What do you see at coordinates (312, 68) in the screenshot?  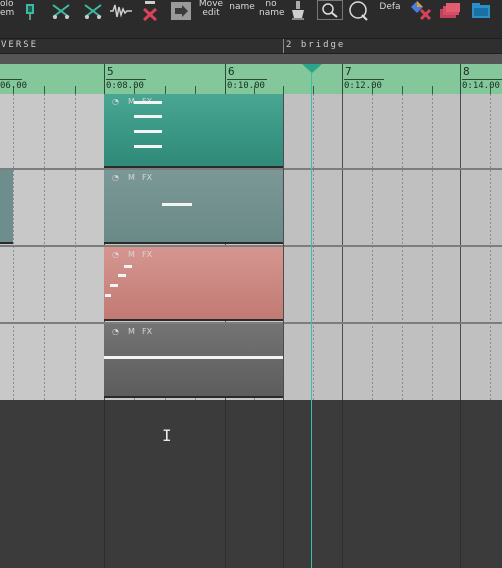 I see `playhead-handle-icon` at bounding box center [312, 68].